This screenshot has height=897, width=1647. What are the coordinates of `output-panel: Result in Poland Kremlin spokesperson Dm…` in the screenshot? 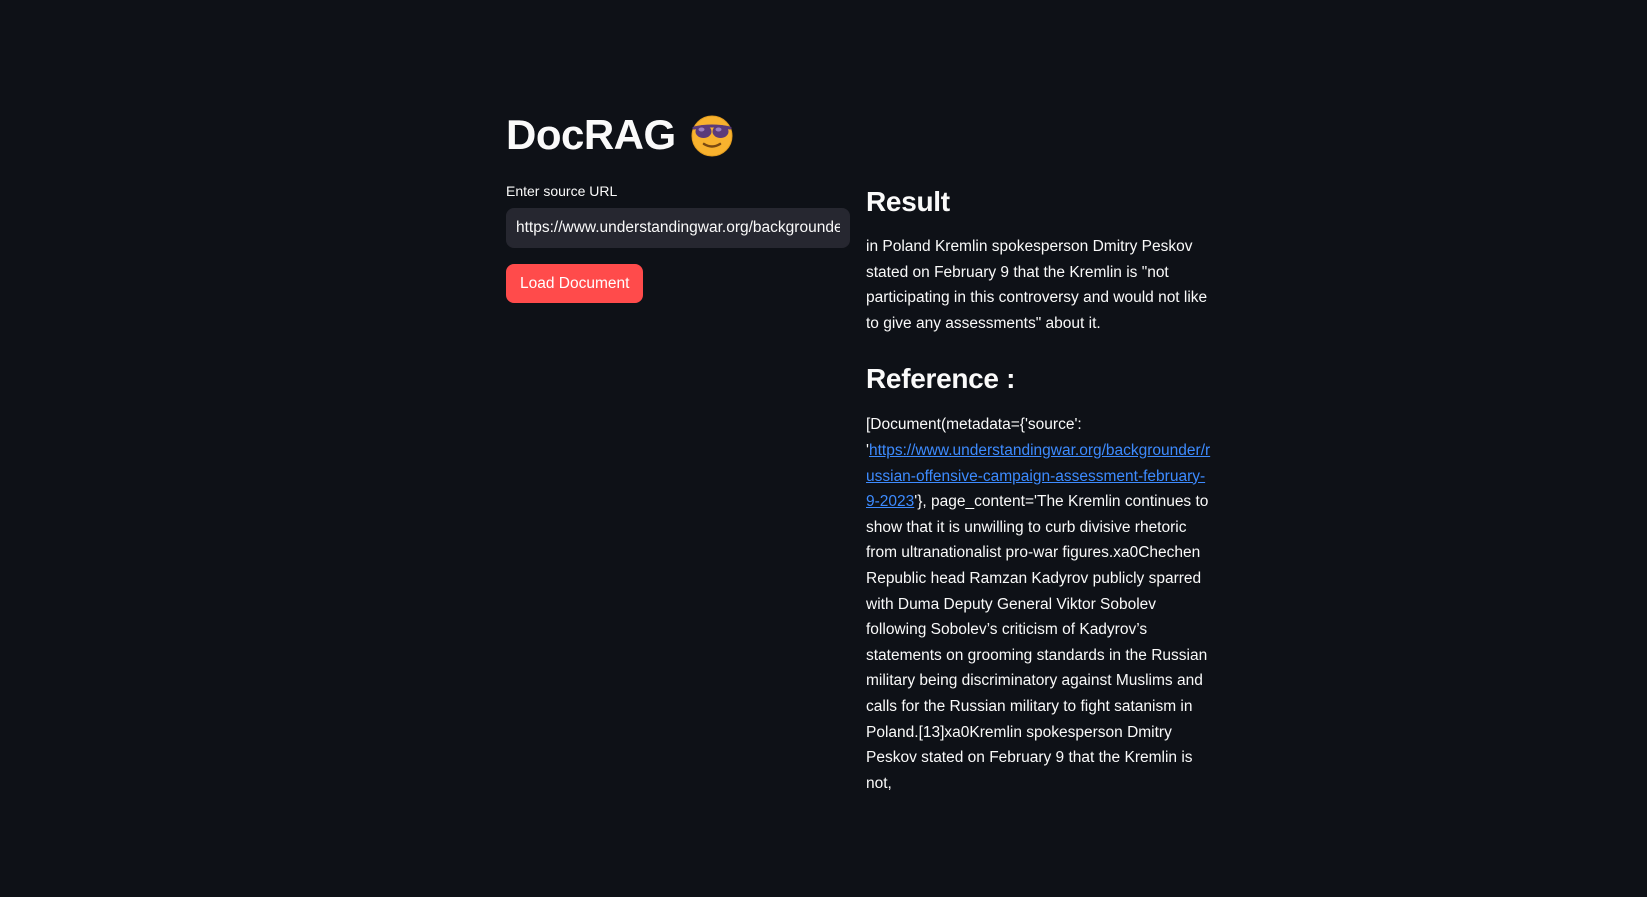 It's located at (1039, 488).